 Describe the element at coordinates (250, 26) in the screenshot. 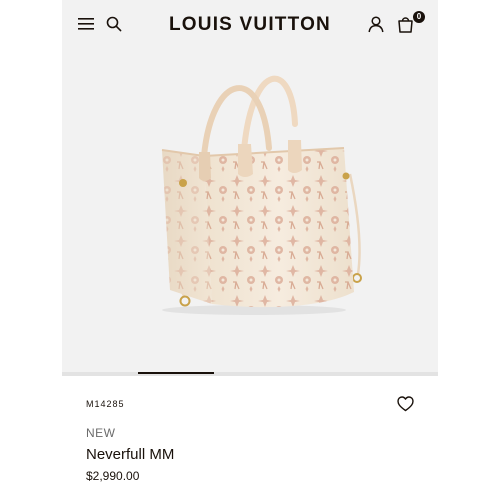

I see `top-header: LOUIS VUITTON 0` at that location.